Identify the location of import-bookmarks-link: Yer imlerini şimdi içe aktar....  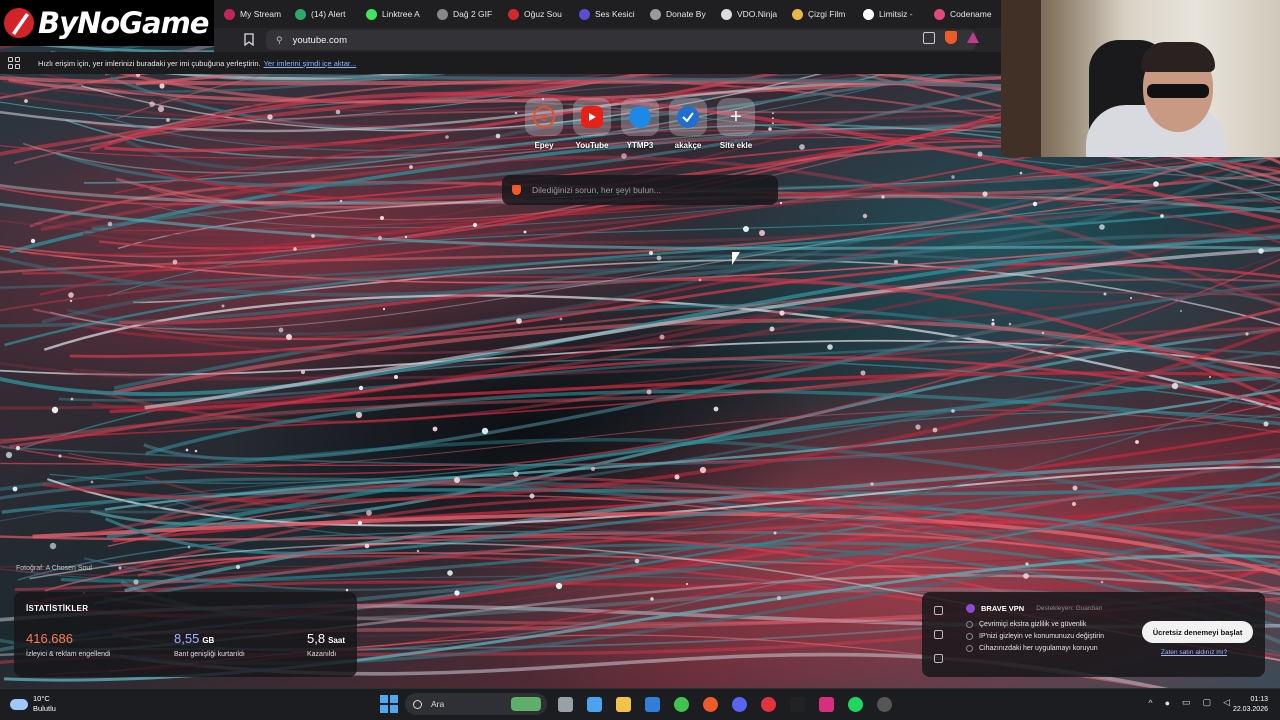
(310, 63).